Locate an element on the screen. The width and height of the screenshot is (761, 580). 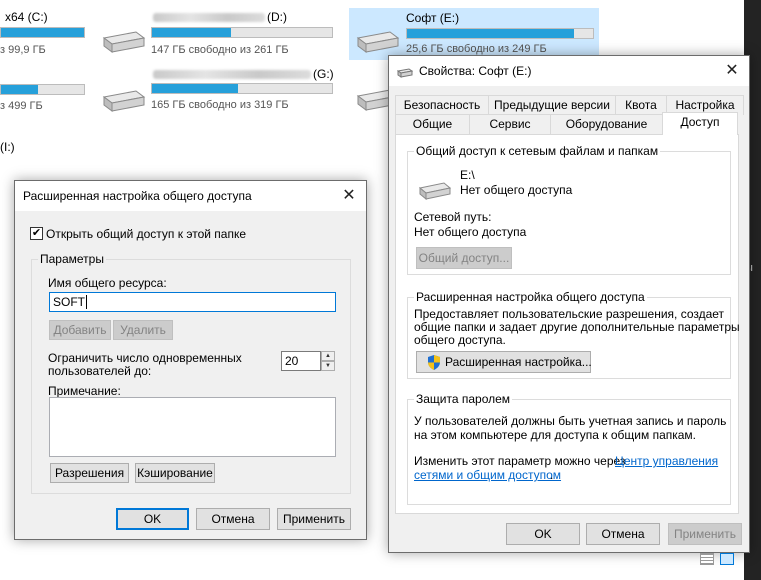
title-bar: Свойства: Софт (E:) ✕ is located at coordinates (569, 71).